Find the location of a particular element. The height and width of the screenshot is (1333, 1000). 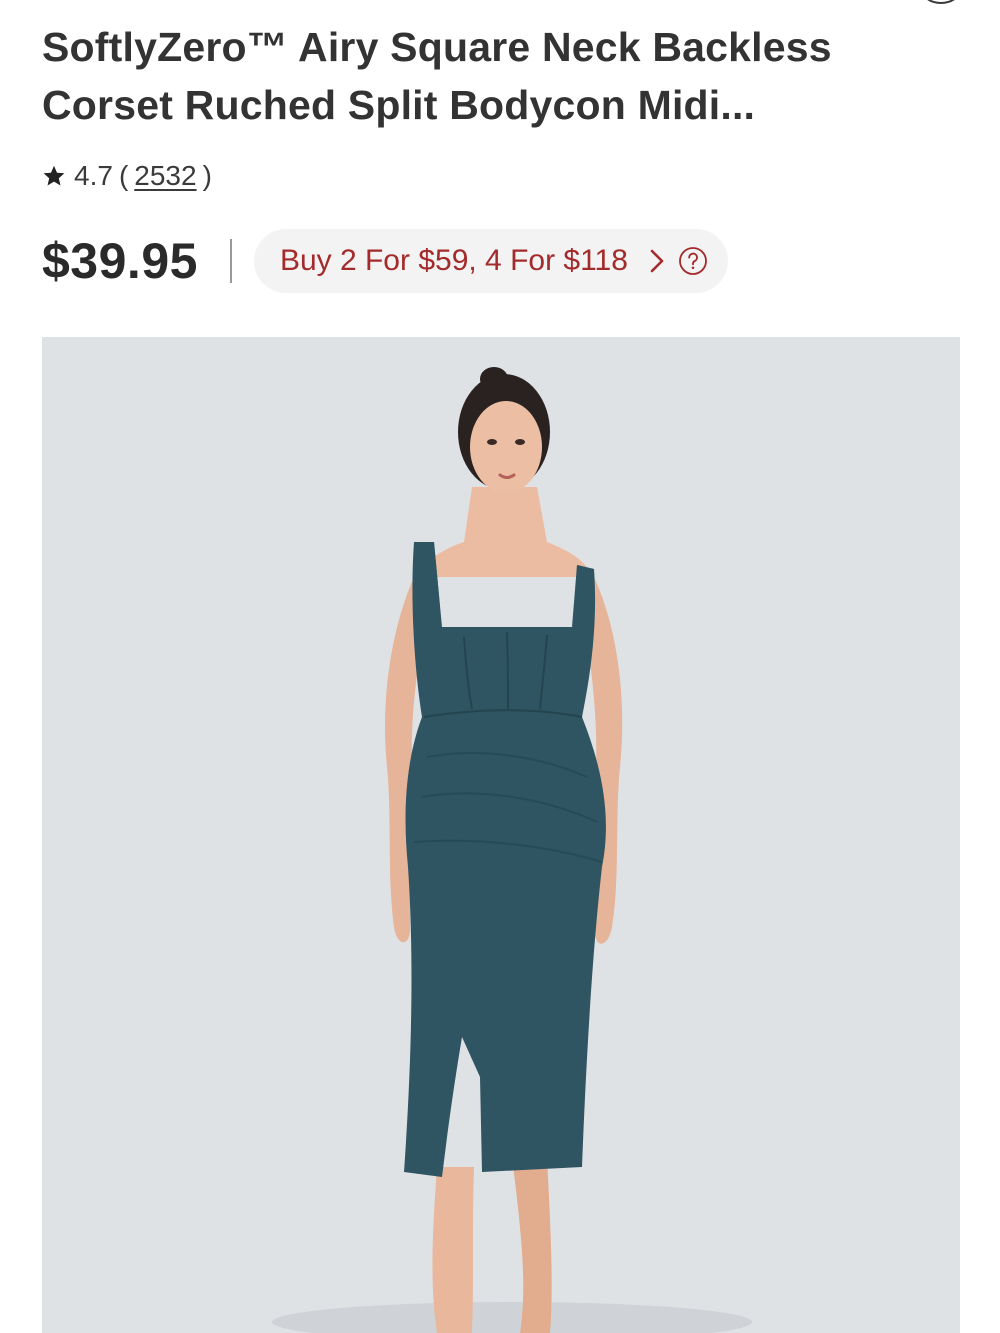

star-icon is located at coordinates (54, 175).